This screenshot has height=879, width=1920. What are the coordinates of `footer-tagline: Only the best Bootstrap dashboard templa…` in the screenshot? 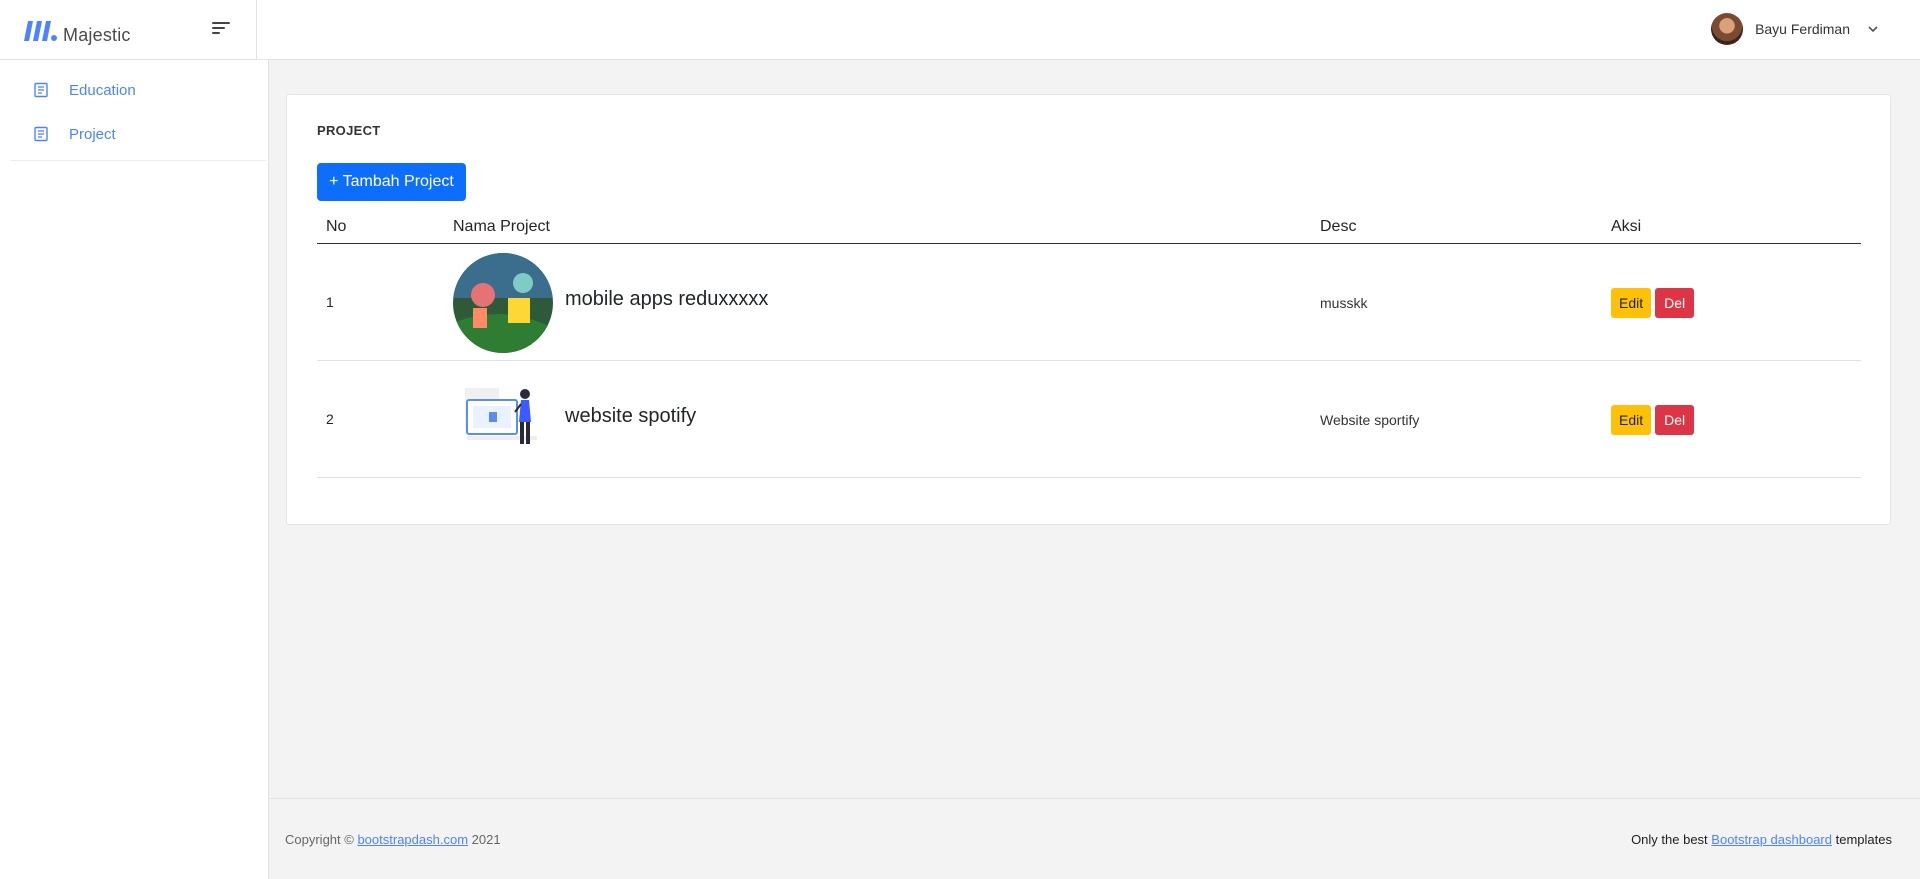 It's located at (1761, 839).